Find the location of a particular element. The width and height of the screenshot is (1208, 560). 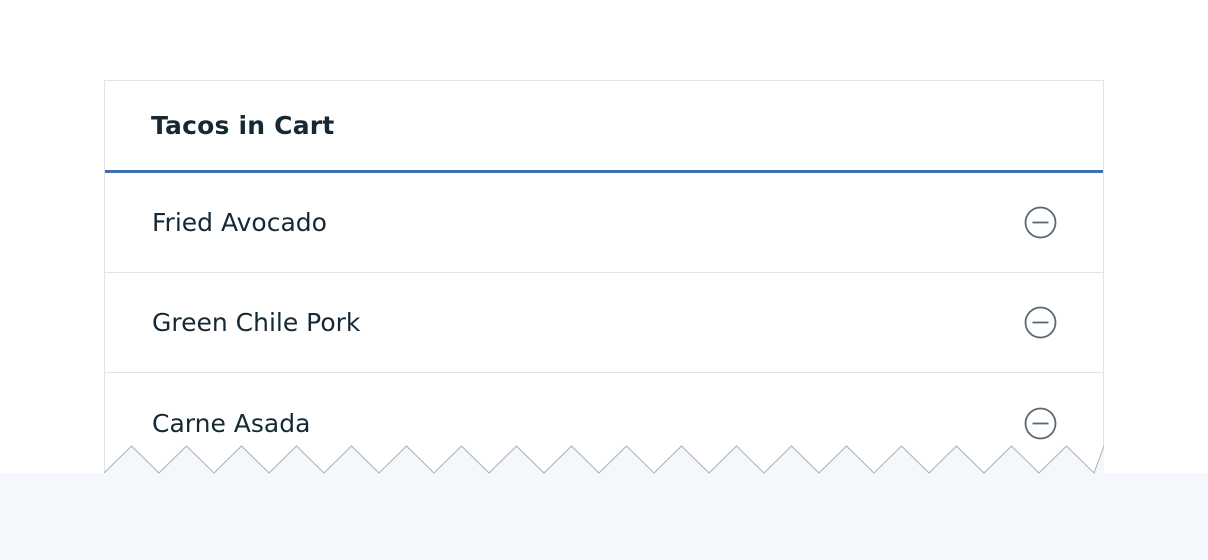

cart-header: Tacos in Cart is located at coordinates (604, 127).